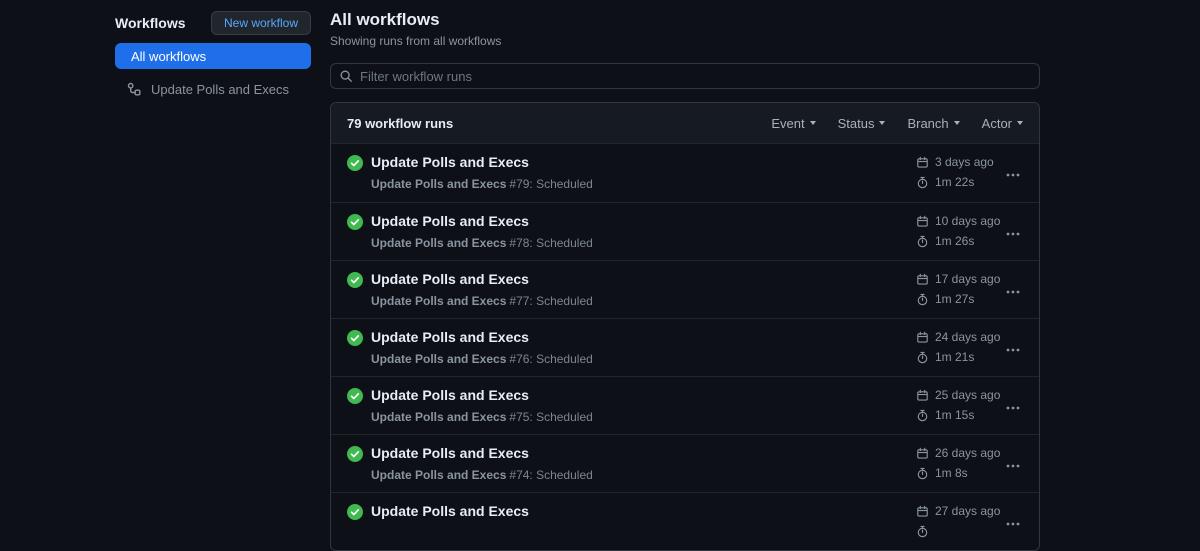 The height and width of the screenshot is (551, 1200). I want to click on run-duration: 1m 15s, so click(955, 415).